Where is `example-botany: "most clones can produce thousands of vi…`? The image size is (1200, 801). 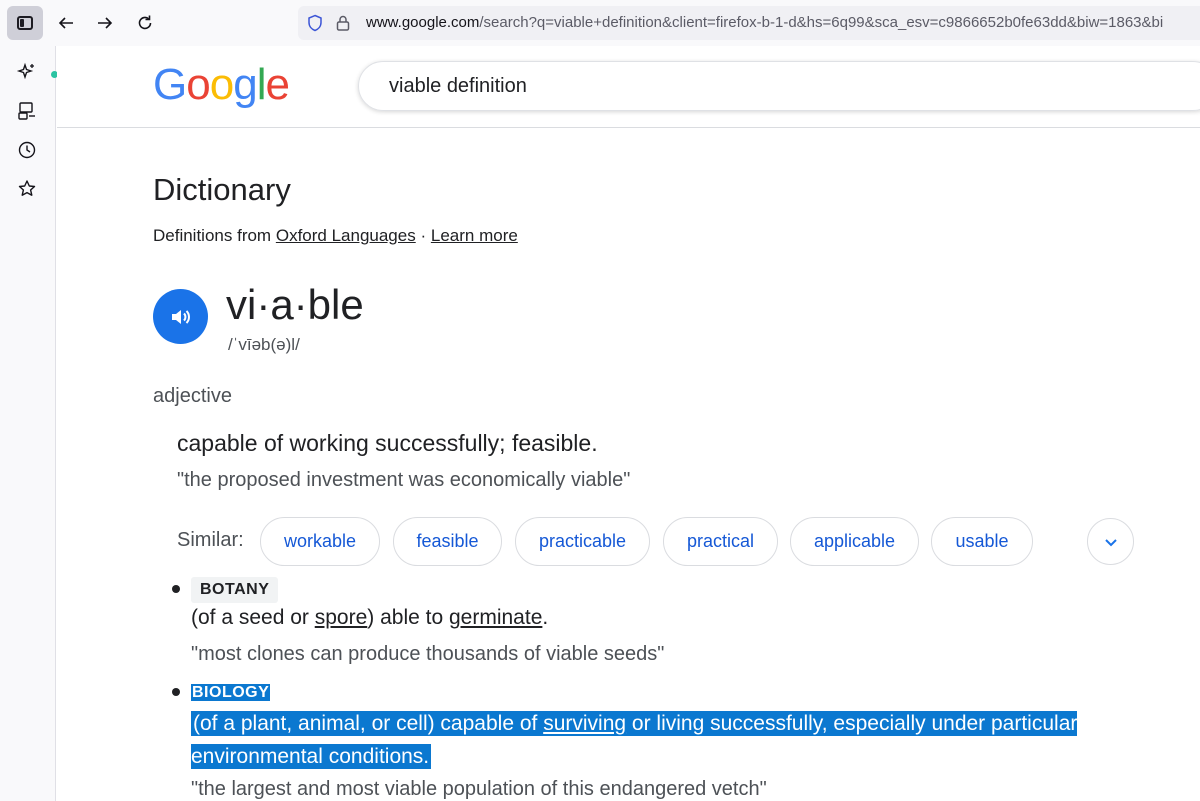 example-botany: "most clones can produce thousands of vi… is located at coordinates (428, 654).